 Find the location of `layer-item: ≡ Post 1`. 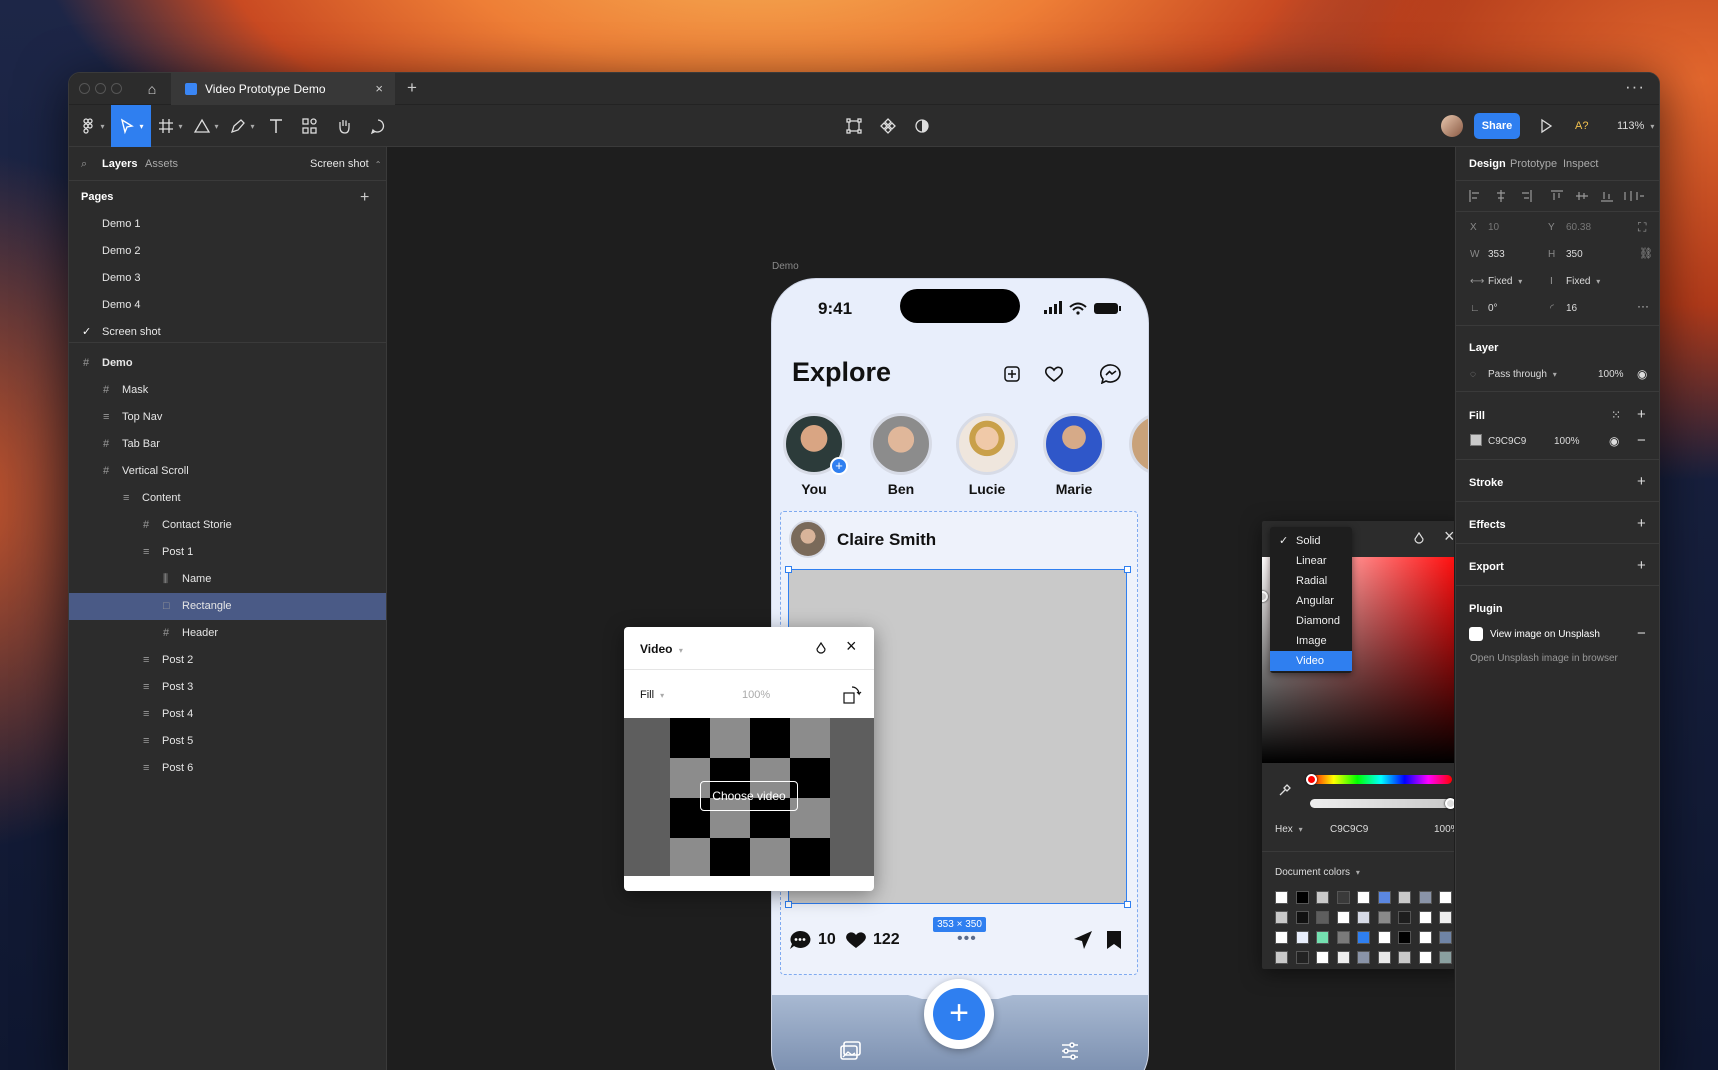

layer-item: ≡ Post 1 is located at coordinates (227, 552).